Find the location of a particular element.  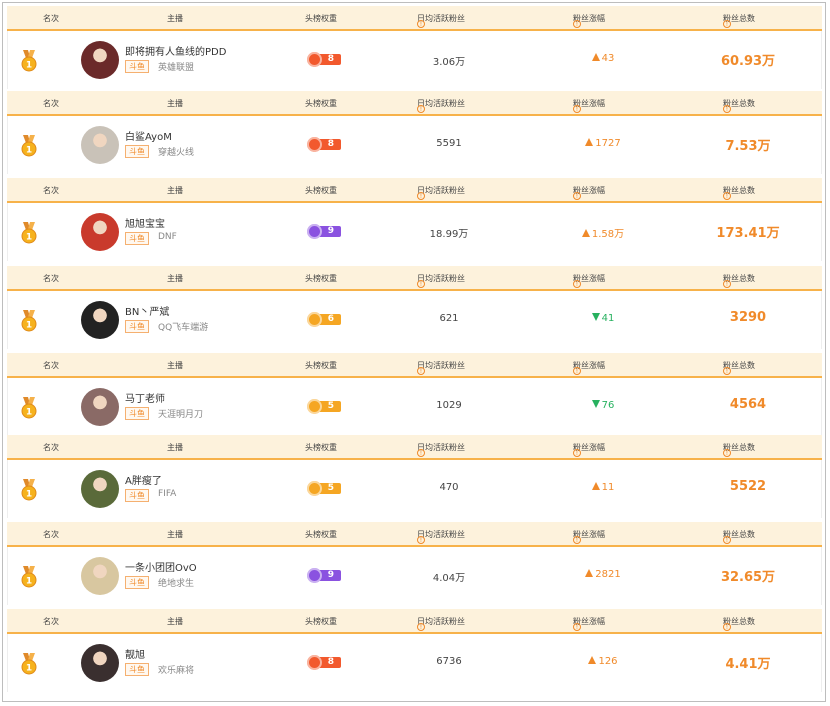

table-row: 1 BN丶严斌 斗鱼 QQ飞车端游 6 621 41 3290 is located at coordinates (414, 320).